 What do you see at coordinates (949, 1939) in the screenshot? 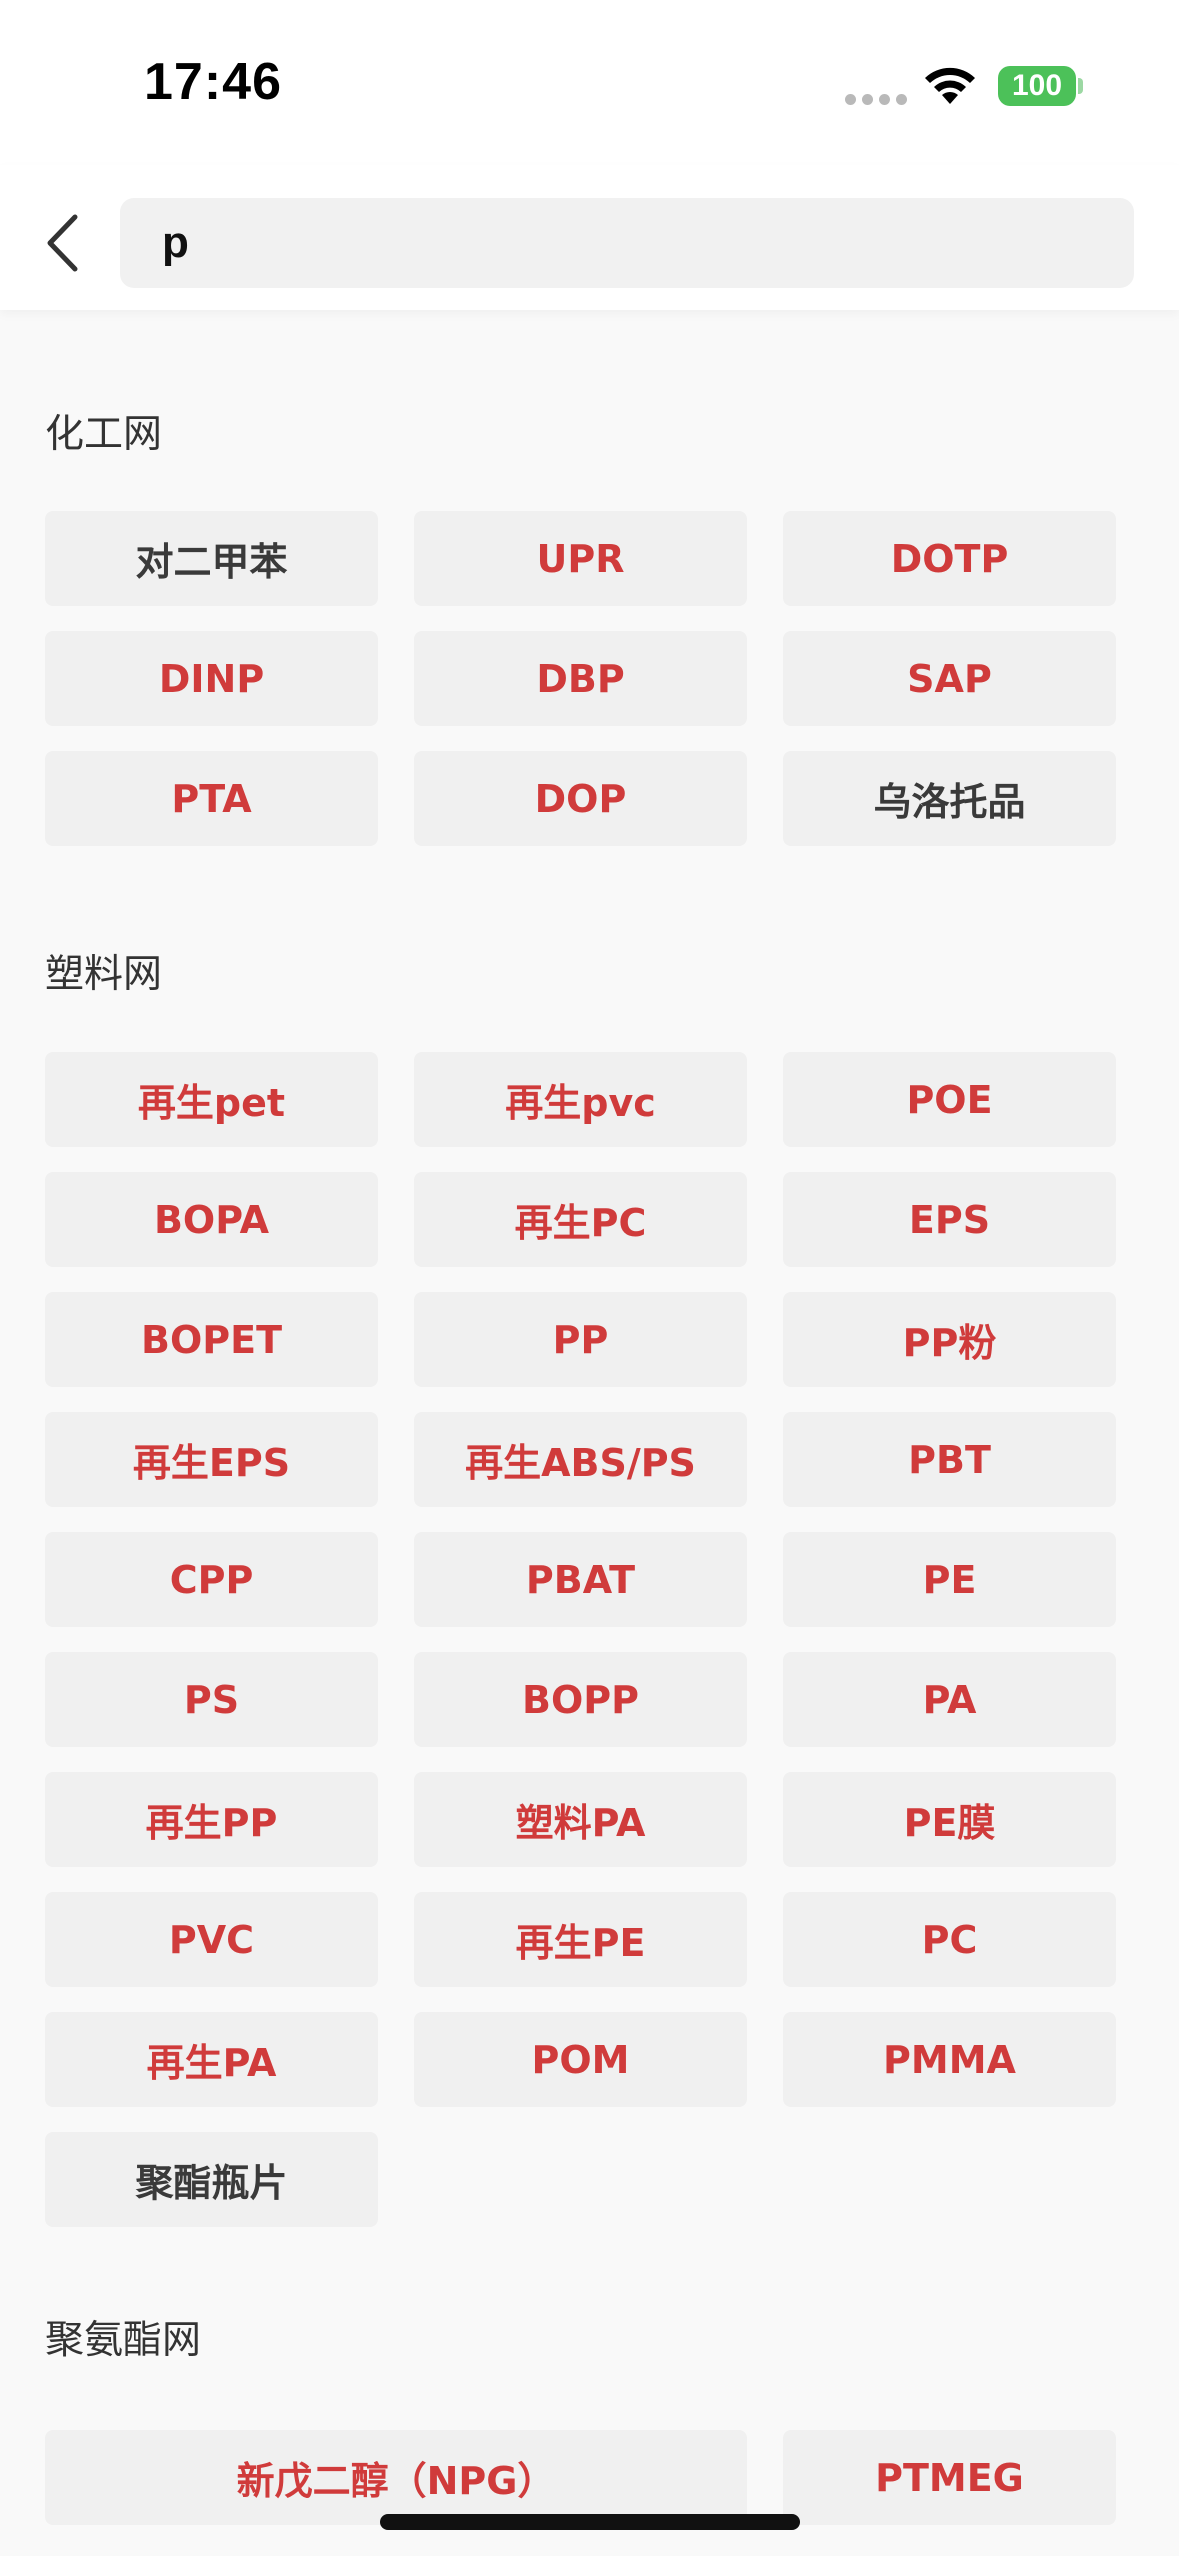
I see `keyword-chip: PC` at bounding box center [949, 1939].